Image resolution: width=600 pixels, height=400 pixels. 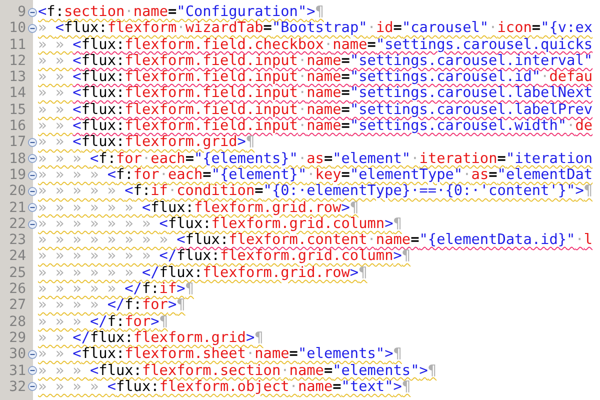 What do you see at coordinates (224, 387) in the screenshot?
I see `code-line: » » » » <flux:flexform.object·name="text">¶` at bounding box center [224, 387].